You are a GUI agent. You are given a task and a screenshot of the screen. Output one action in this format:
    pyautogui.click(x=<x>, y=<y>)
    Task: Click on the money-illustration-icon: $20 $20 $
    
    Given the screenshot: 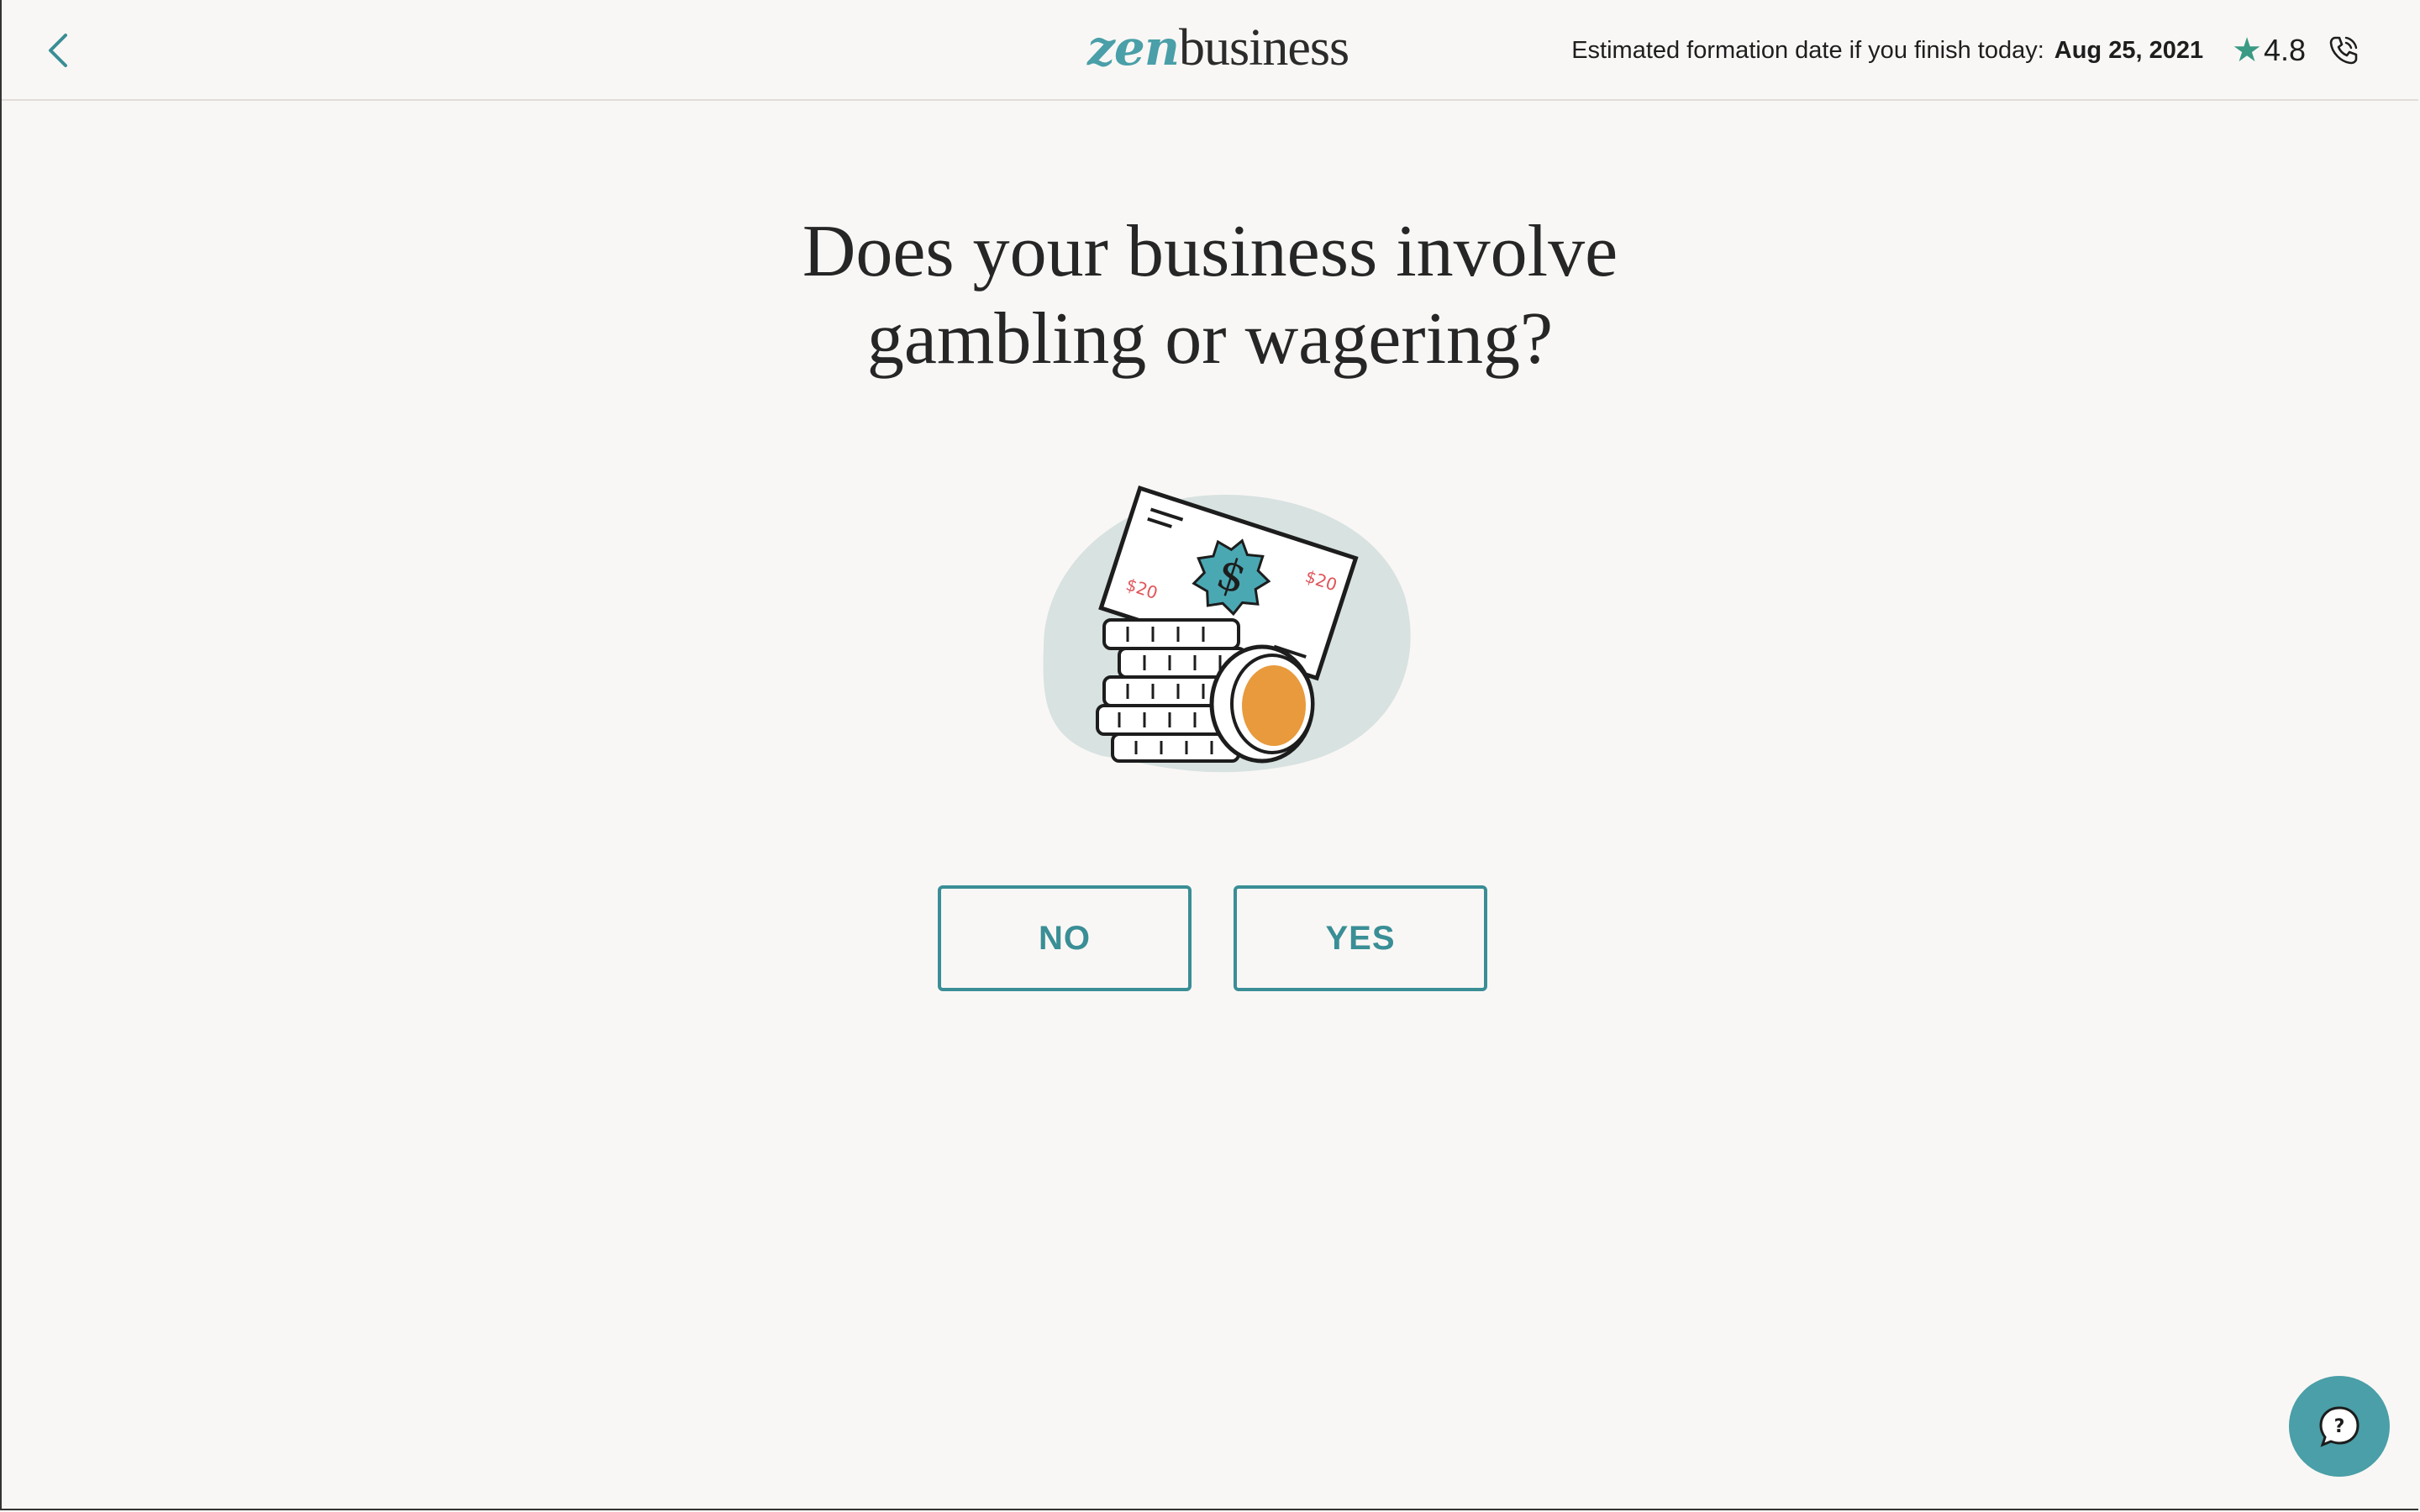 What is the action you would take?
    pyautogui.click(x=1227, y=629)
    